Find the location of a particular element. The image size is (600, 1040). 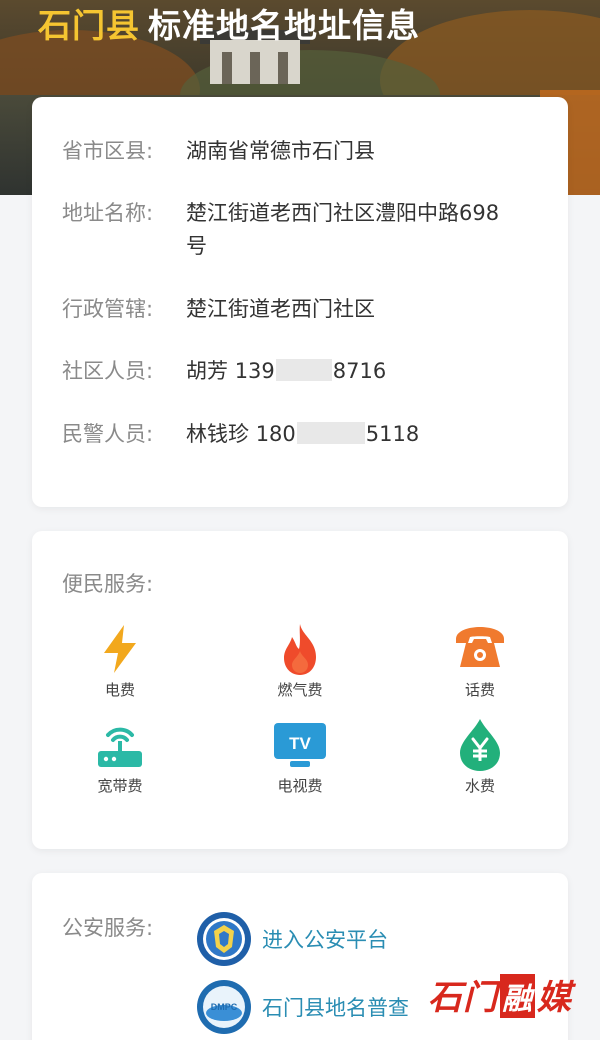

service-label: 水费 is located at coordinates (479, 786).